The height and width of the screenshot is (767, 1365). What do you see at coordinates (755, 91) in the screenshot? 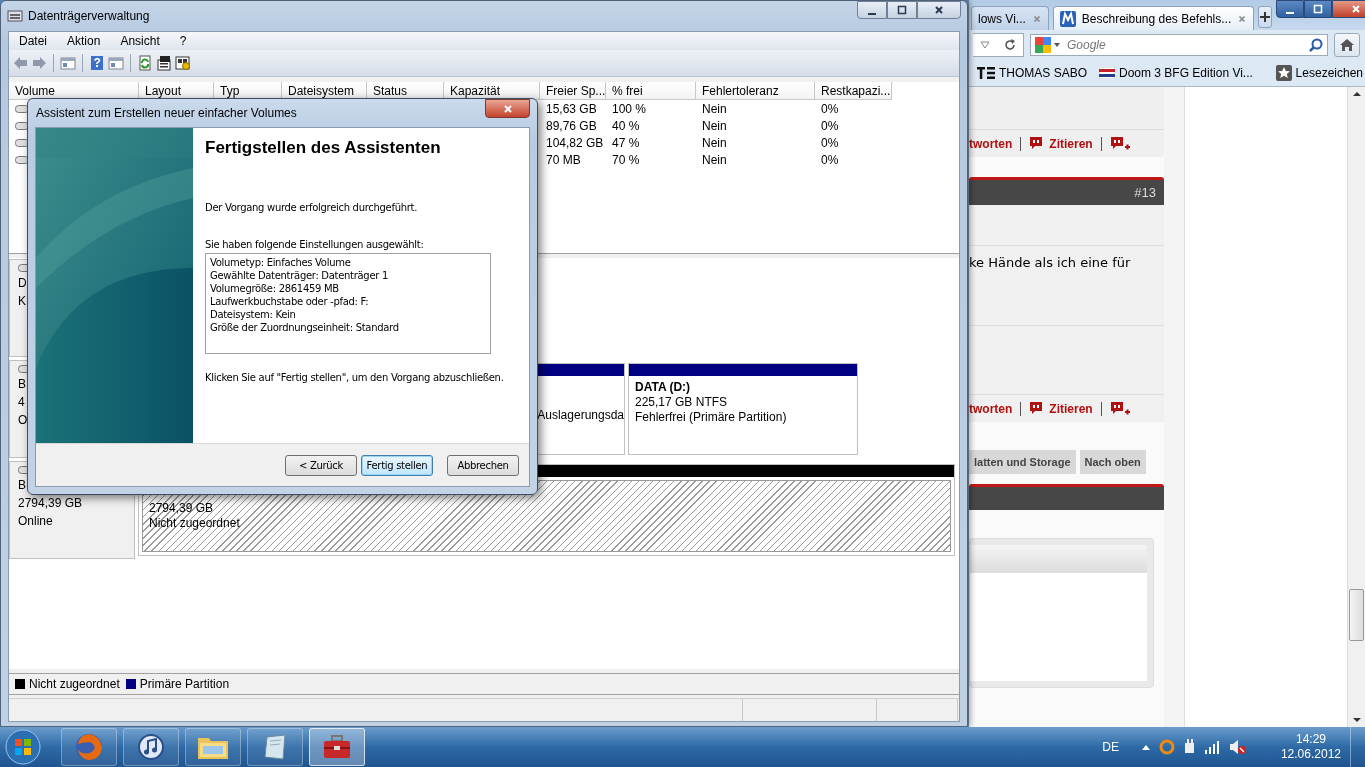
I see `column-header: Fehlertoleranz` at bounding box center [755, 91].